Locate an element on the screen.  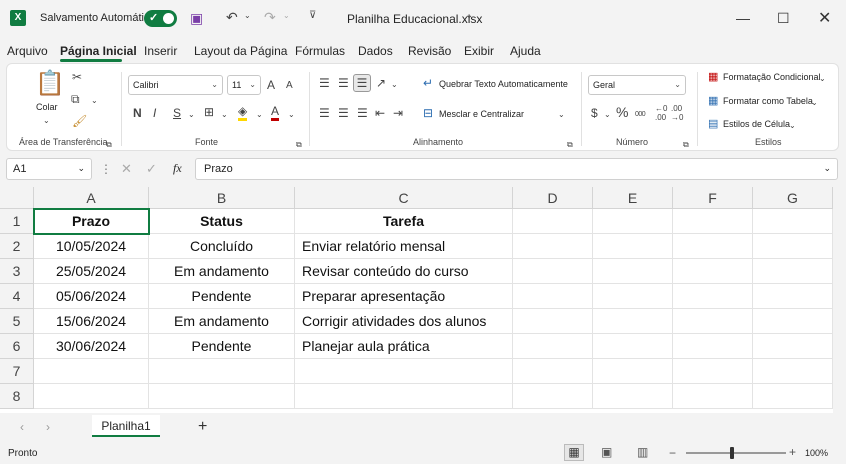
borders-icon: ⊞ is located at coordinates (209, 112).